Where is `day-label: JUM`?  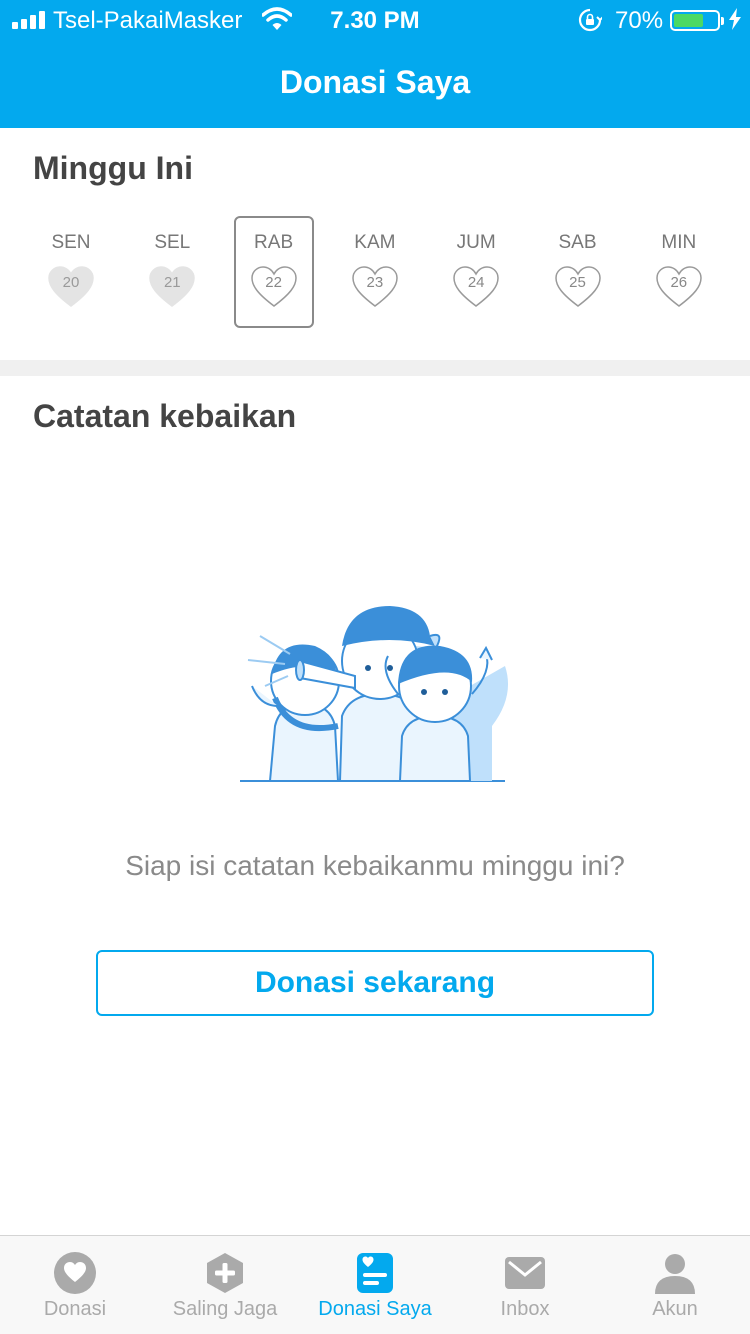 day-label: JUM is located at coordinates (476, 242).